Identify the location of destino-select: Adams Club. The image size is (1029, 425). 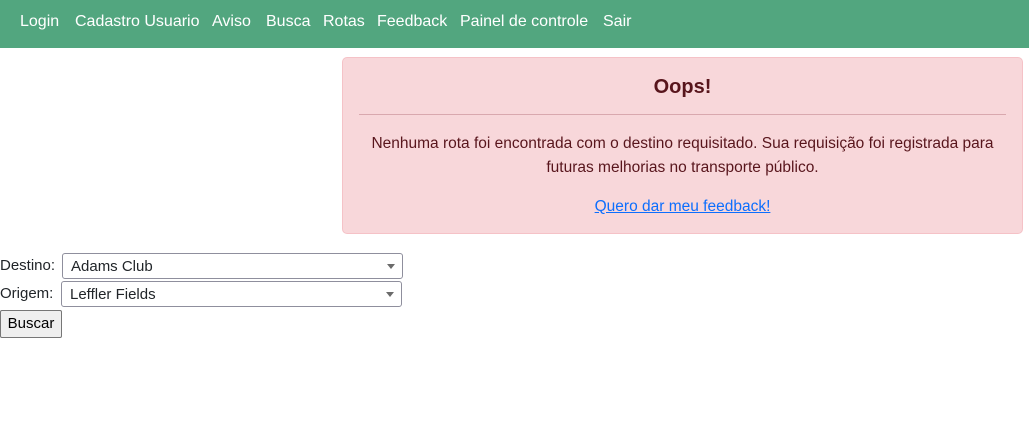
(232, 266).